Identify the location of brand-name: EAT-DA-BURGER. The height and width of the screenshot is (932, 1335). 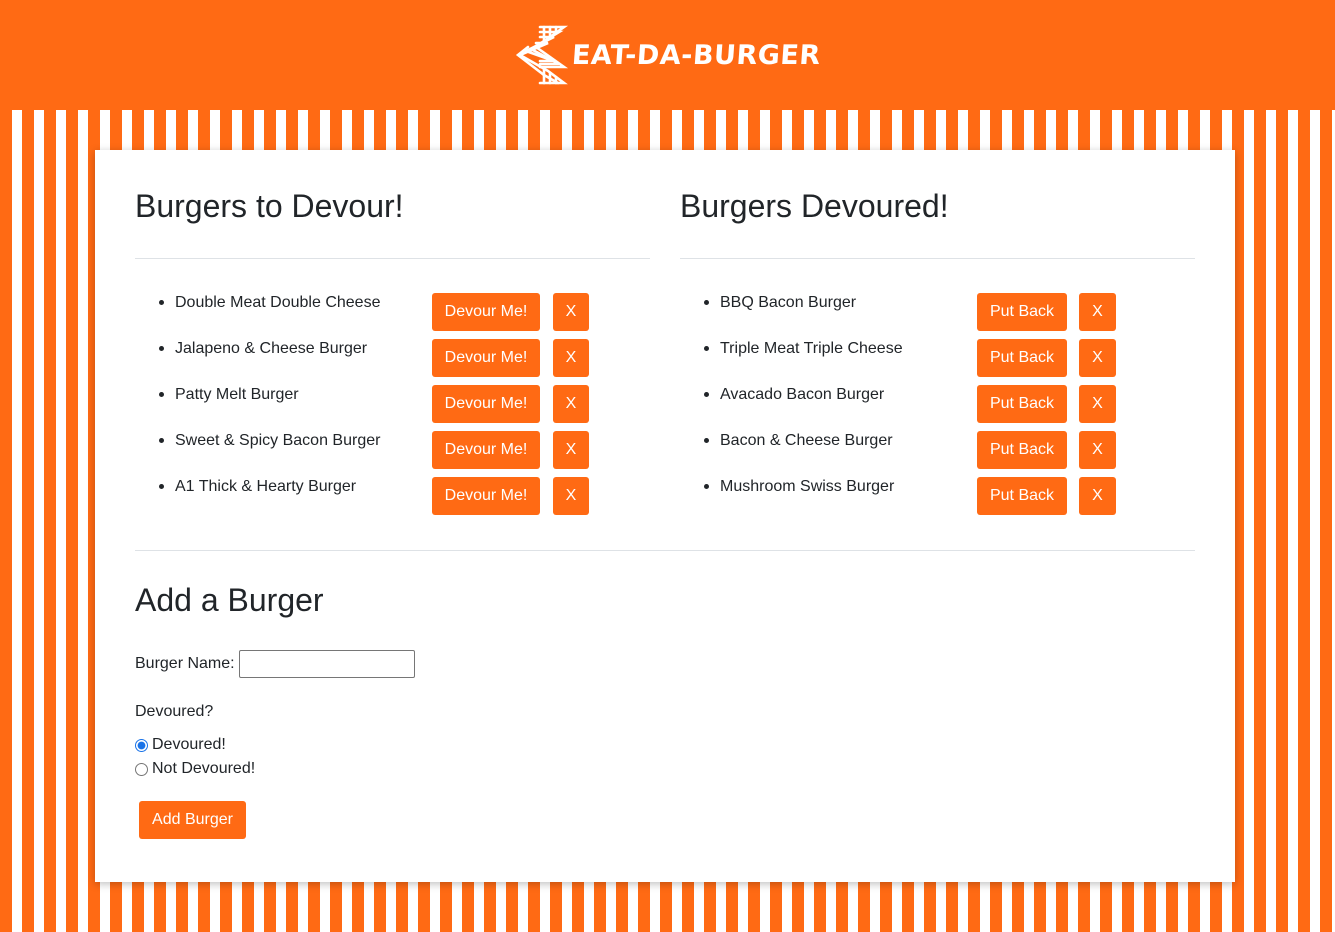
(696, 55).